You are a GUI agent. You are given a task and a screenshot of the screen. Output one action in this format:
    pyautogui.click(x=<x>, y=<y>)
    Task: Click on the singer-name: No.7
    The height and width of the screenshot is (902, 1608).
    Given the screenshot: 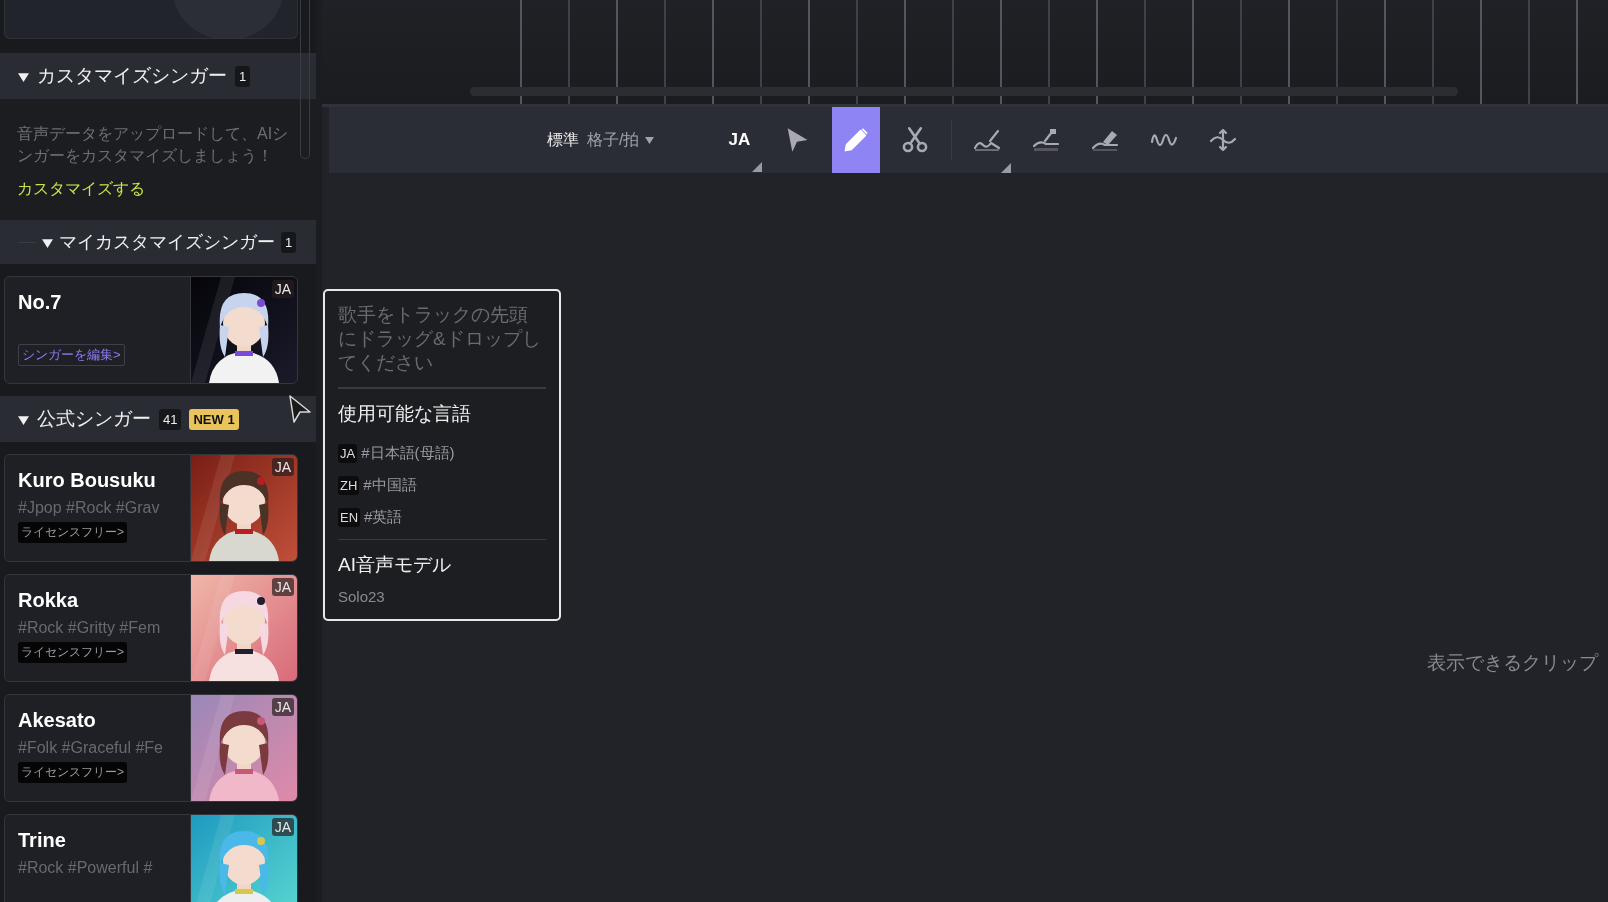 What is the action you would take?
    pyautogui.click(x=40, y=302)
    